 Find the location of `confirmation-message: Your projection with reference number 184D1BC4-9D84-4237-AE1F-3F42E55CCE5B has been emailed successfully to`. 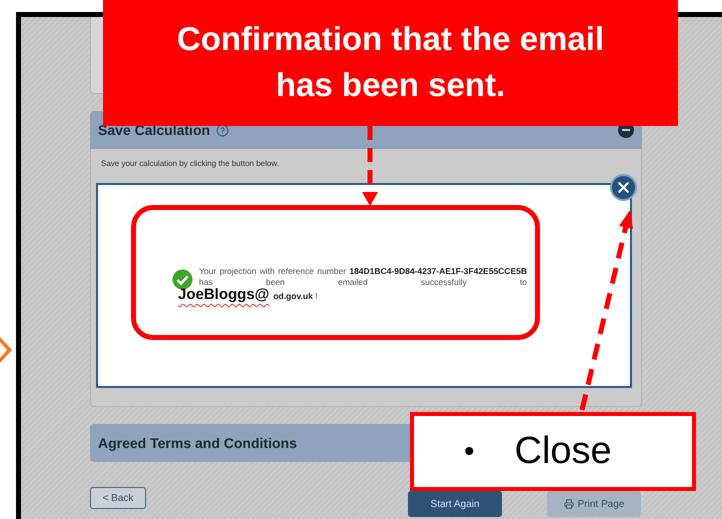

confirmation-message: Your projection with reference number 184D1BC4-9D84-4237-AE1F-3F42E55CCE5B has been emailed successfully to is located at coordinates (363, 277).